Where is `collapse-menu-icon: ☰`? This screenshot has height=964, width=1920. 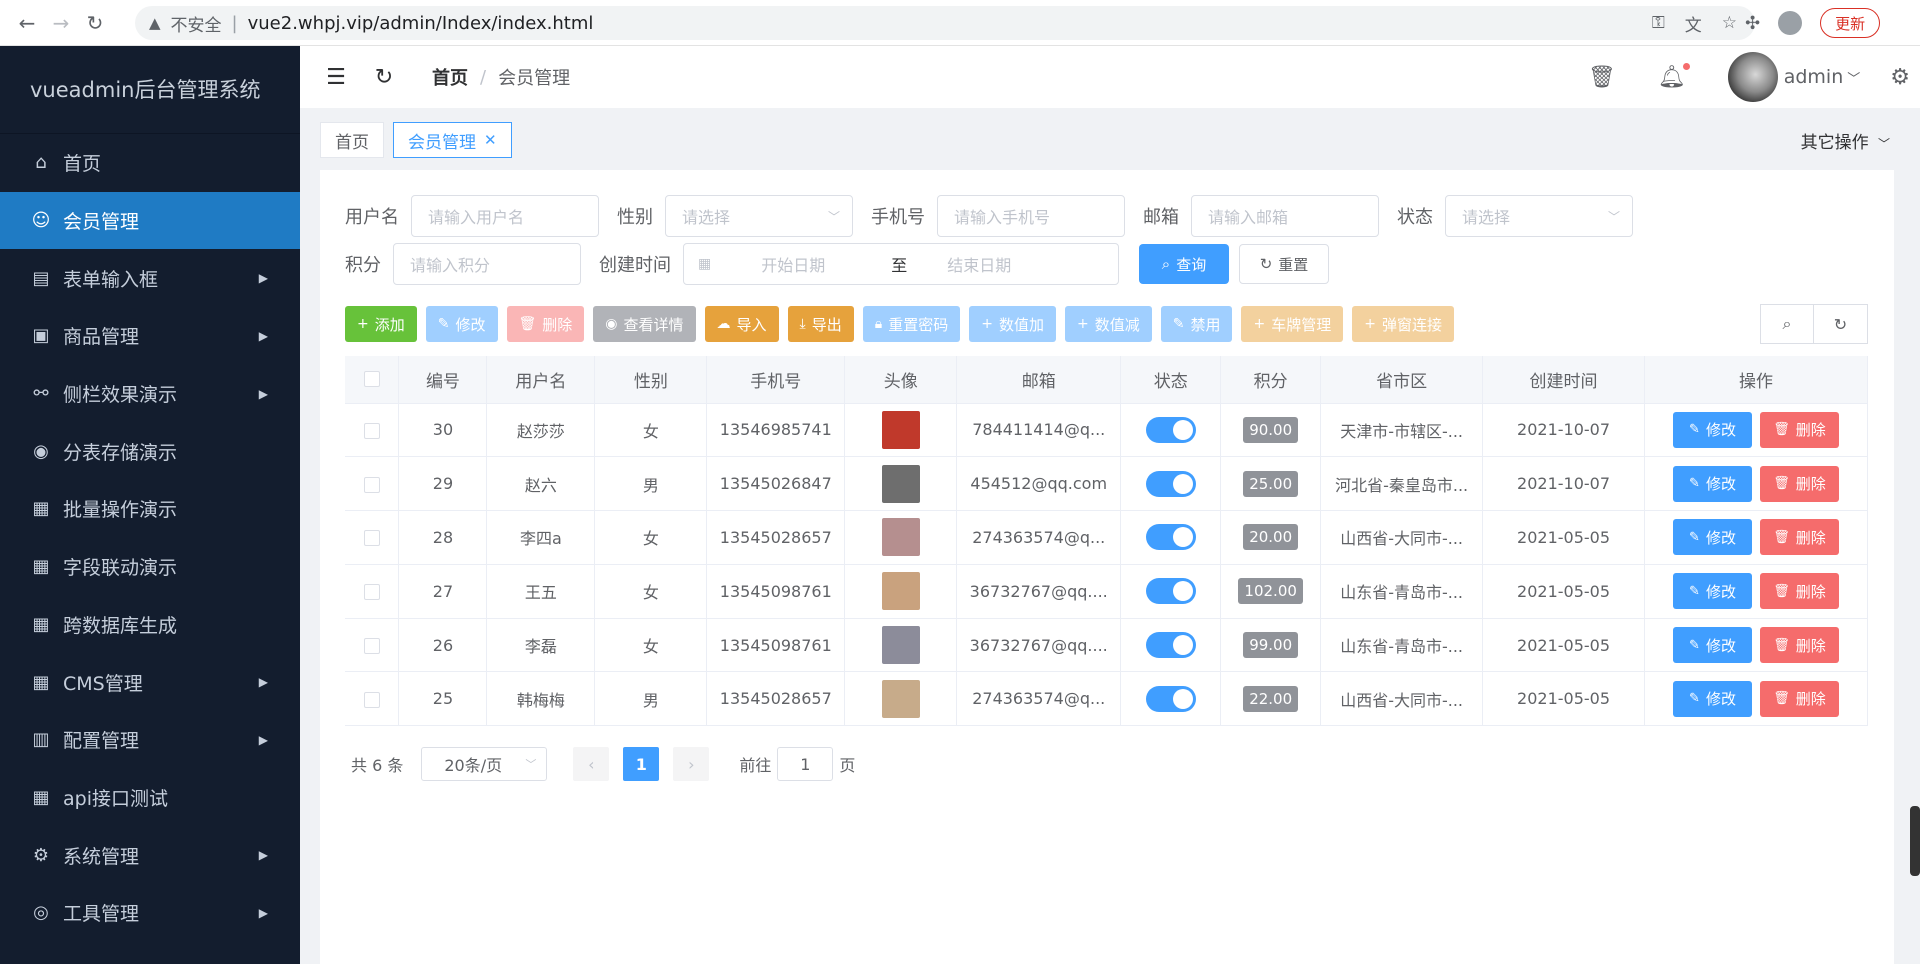
collapse-menu-icon: ☰ is located at coordinates (336, 77).